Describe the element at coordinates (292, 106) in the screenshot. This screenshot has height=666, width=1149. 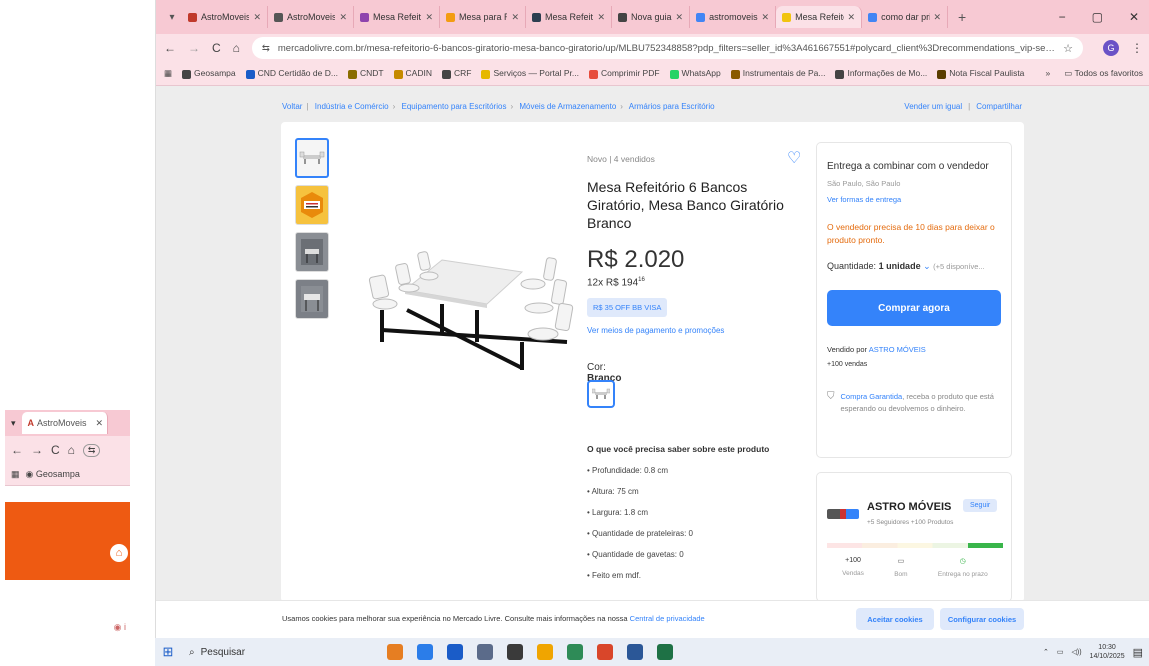
I see `breadcrumb-back-link: Voltar` at that location.